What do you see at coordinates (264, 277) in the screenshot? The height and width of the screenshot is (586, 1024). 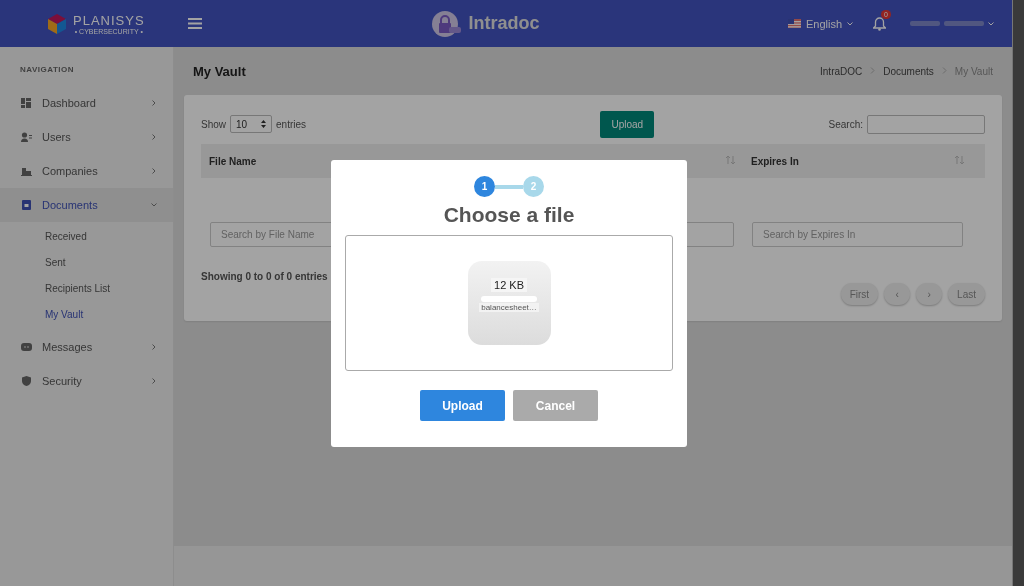 I see `entries-info: Showing 0 to 0 of 0 entries` at bounding box center [264, 277].